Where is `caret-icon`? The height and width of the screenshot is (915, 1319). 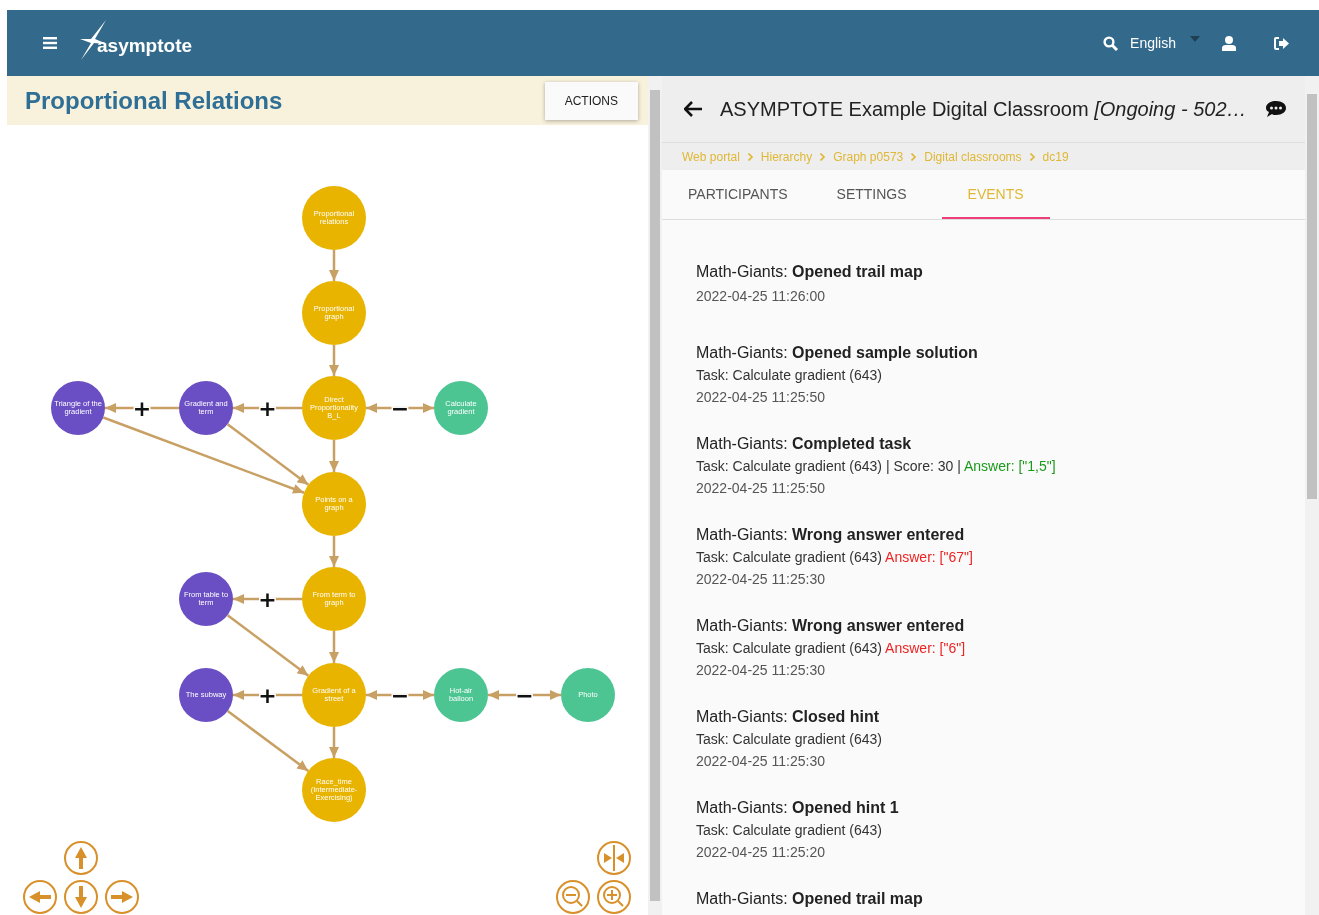 caret-icon is located at coordinates (1195, 39).